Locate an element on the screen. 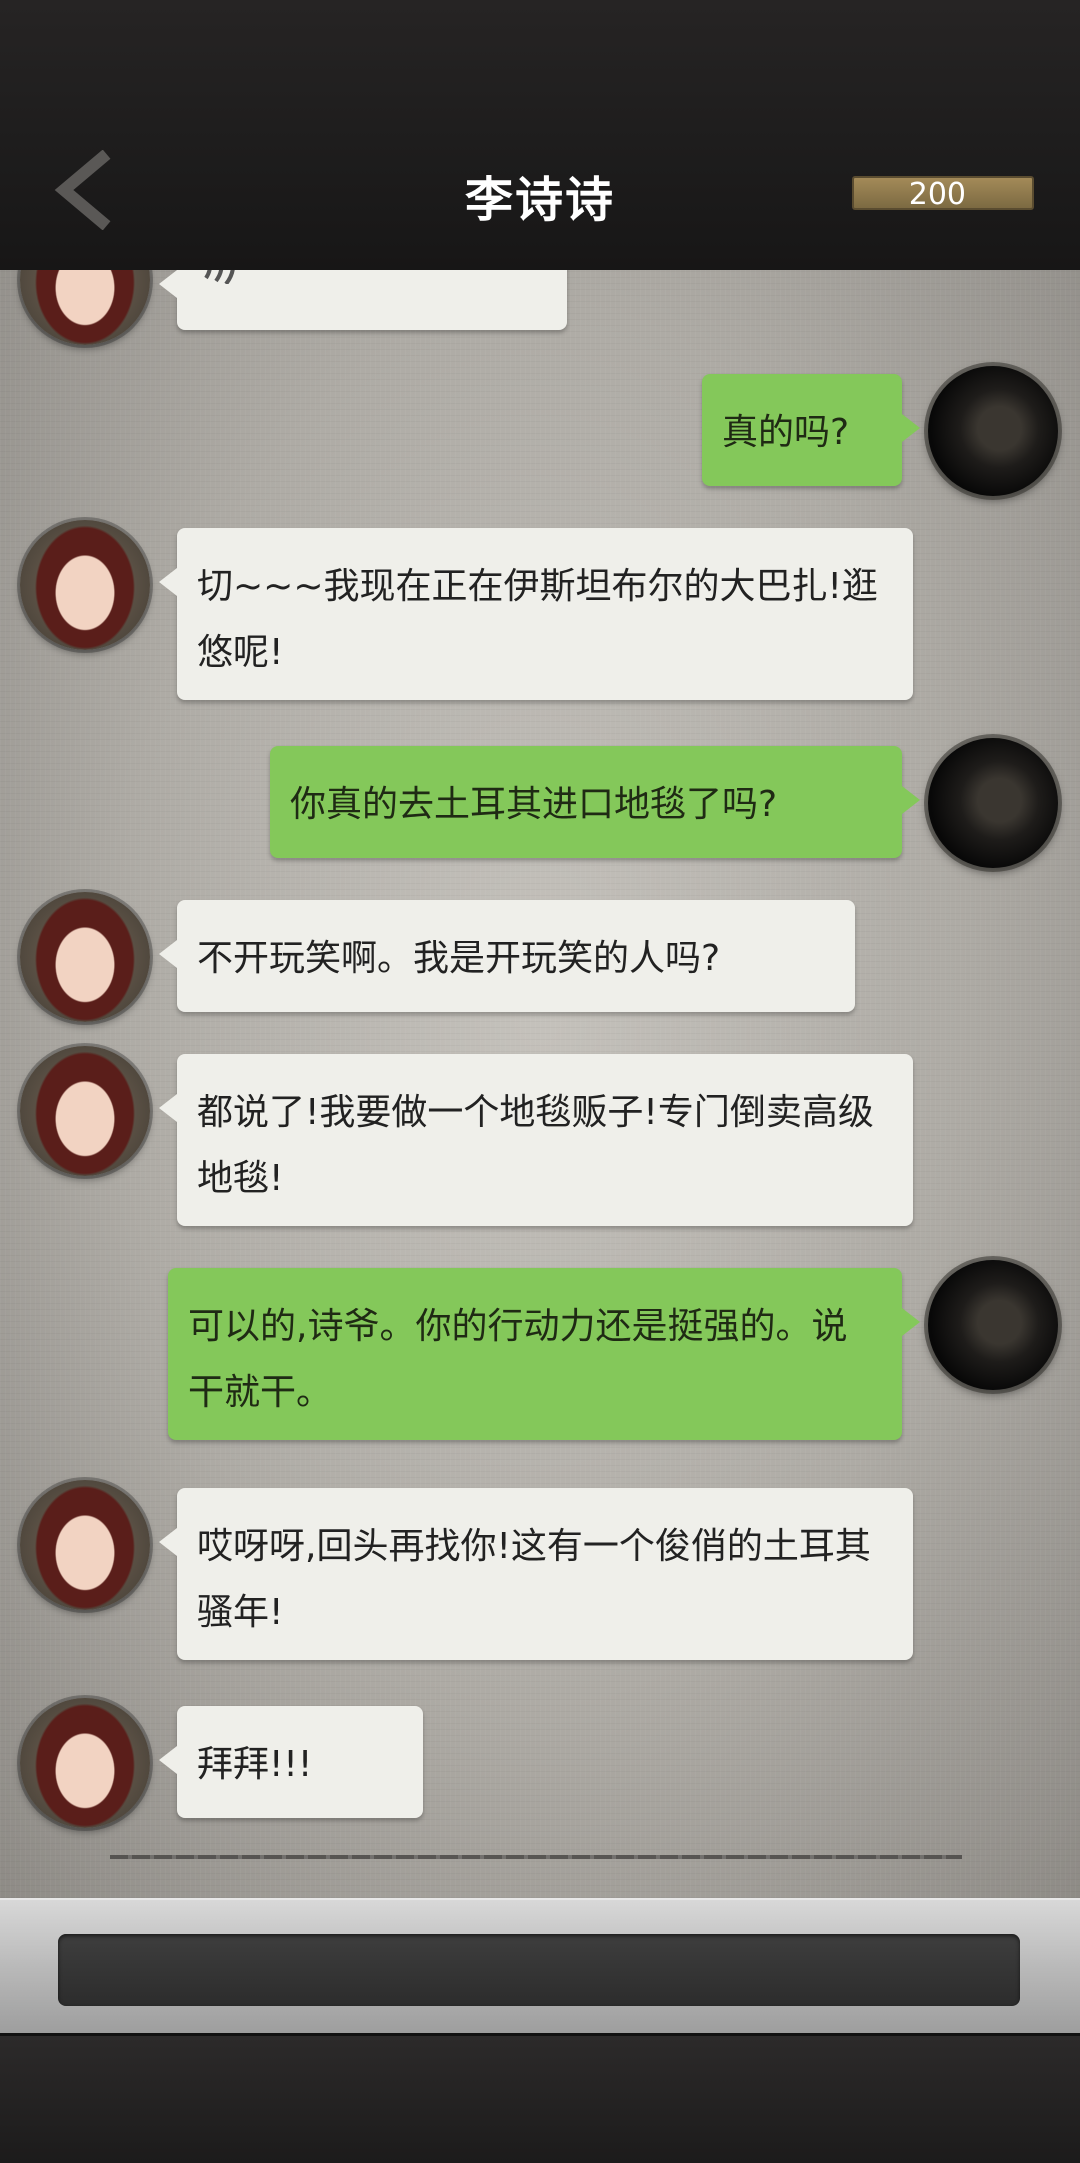 Image resolution: width=1080 pixels, height=2163 pixels. incoming-message: 哎呀呀,回头再找你!这有一个俊俏的土耳其骚年! is located at coordinates (536, 1574).